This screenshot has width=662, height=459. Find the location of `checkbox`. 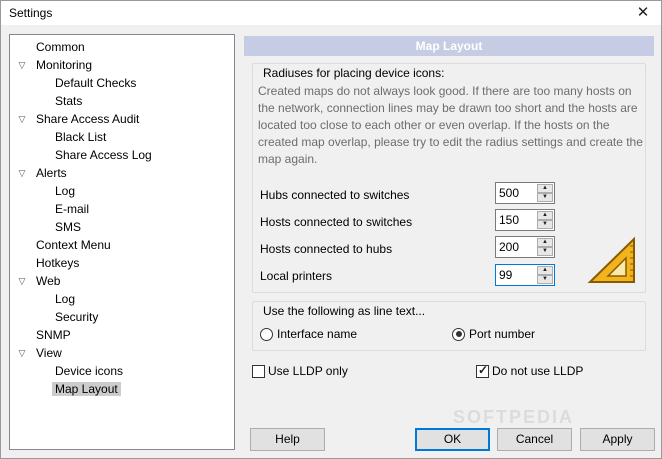

checkbox is located at coordinates (258, 371).